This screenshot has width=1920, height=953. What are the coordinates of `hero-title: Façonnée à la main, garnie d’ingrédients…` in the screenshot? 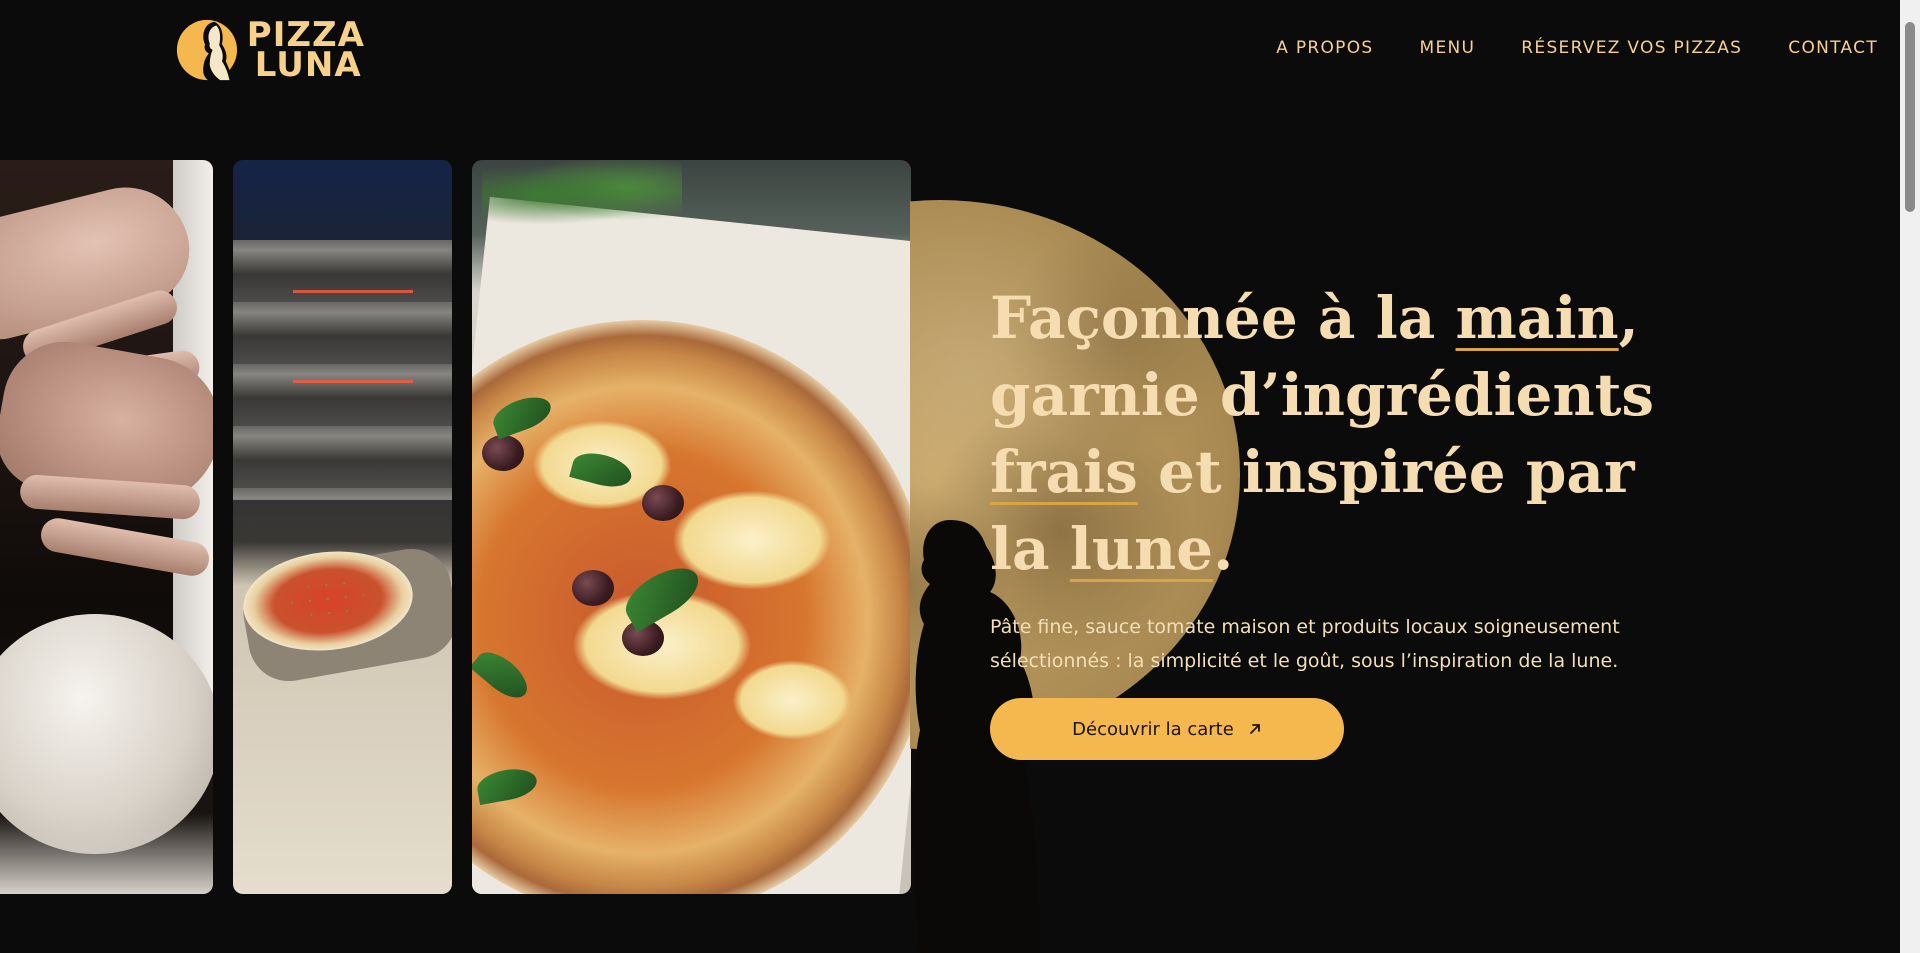 It's located at (1350, 434).